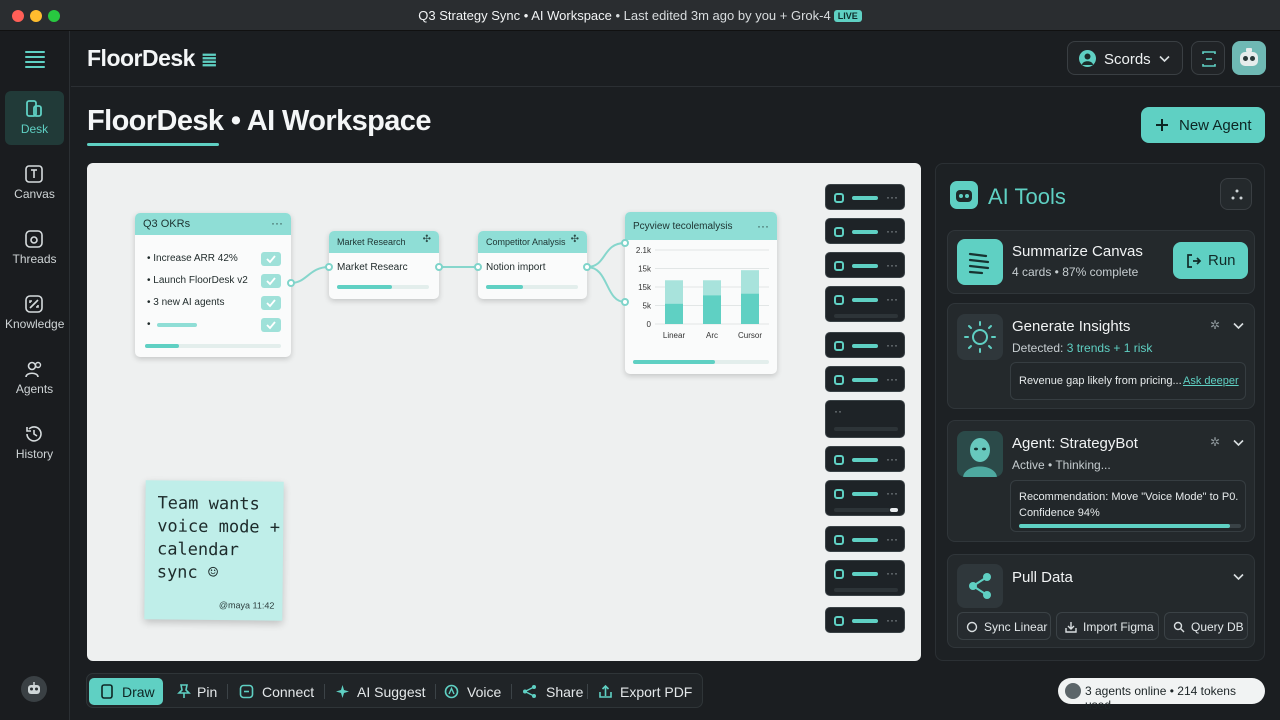  What do you see at coordinates (1160, 698) in the screenshot?
I see `status-text: 3 agents online • 214 tokens used` at bounding box center [1160, 698].